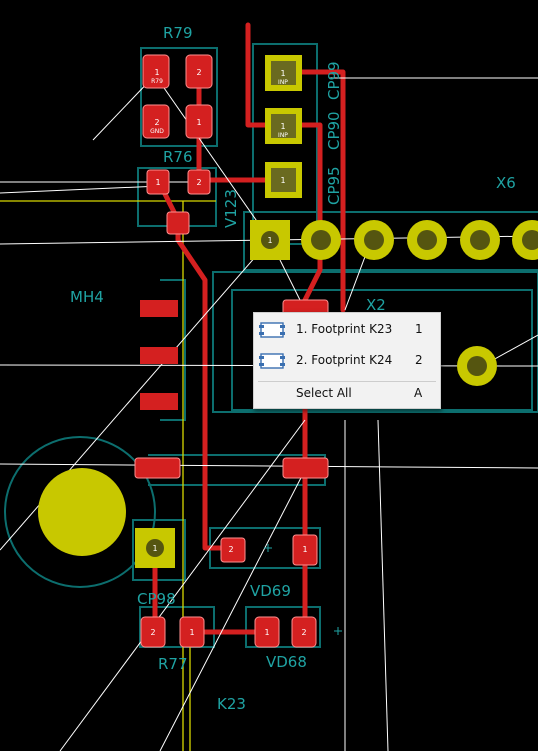 The height and width of the screenshot is (751, 538). What do you see at coordinates (231, 704) in the screenshot?
I see `ref-label-k23: K23` at bounding box center [231, 704].